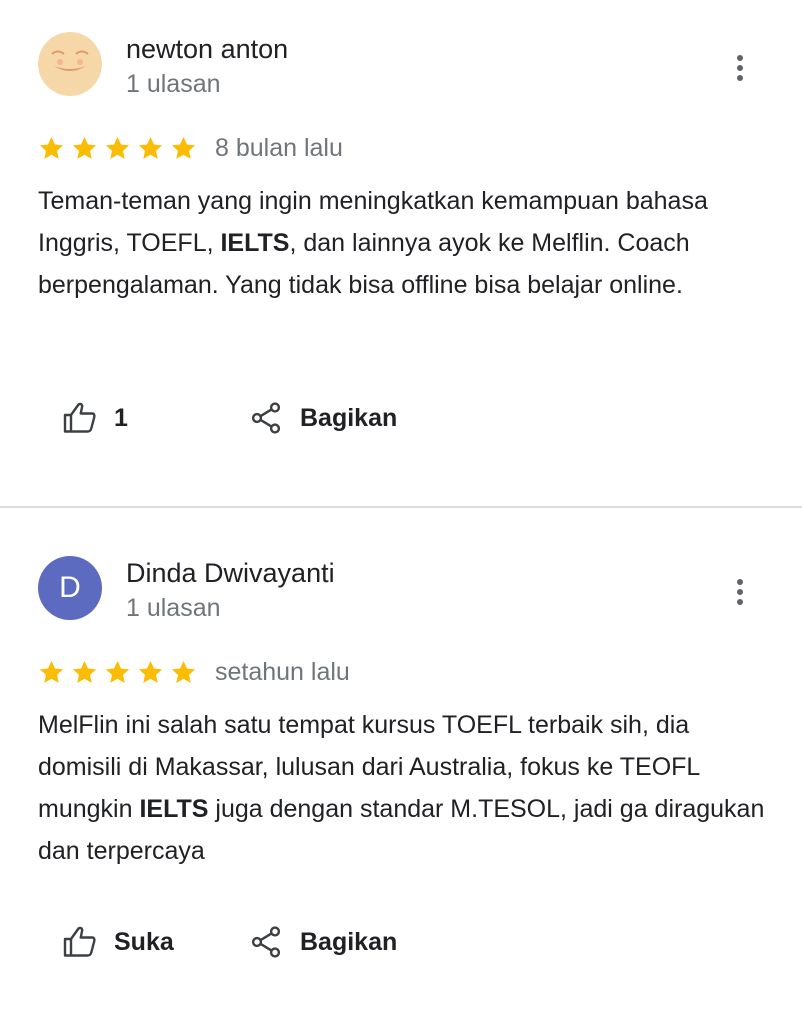 This screenshot has width=802, height=1024. What do you see at coordinates (279, 148) in the screenshot?
I see `review-date: 8 bulan lalu` at bounding box center [279, 148].